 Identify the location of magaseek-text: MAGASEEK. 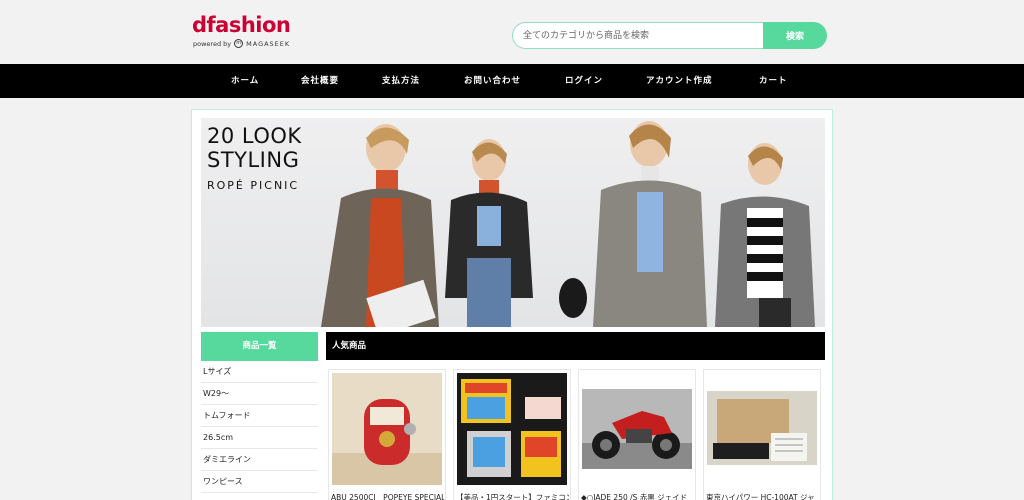
(268, 43).